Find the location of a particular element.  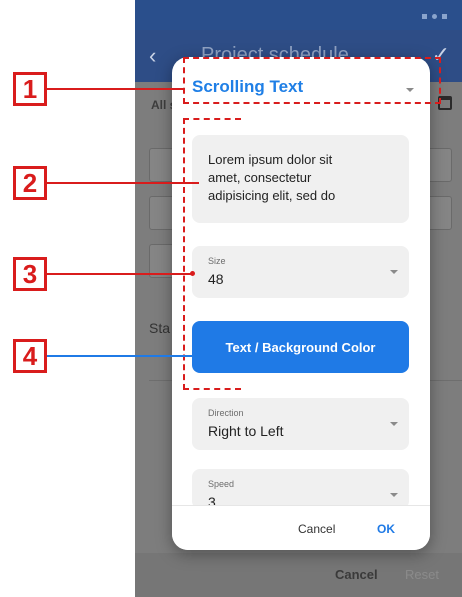

start-label: Sta is located at coordinates (160, 328).